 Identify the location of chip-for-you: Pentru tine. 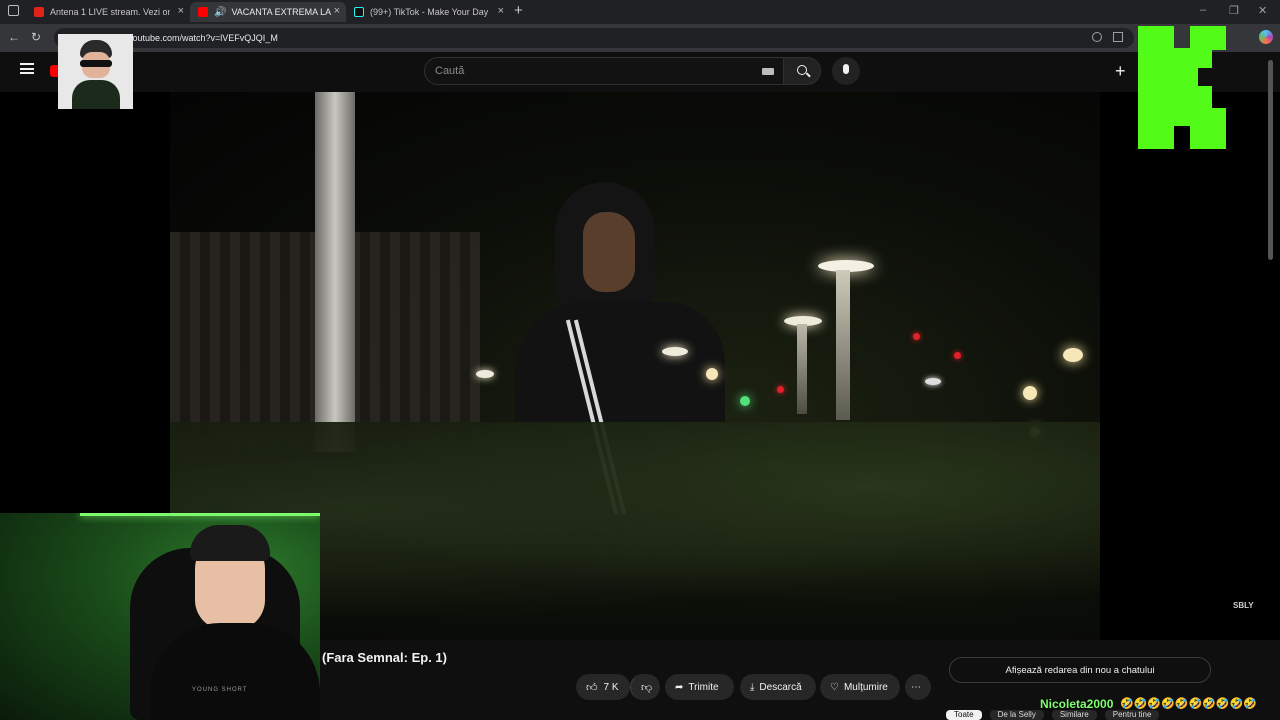
(1132, 715).